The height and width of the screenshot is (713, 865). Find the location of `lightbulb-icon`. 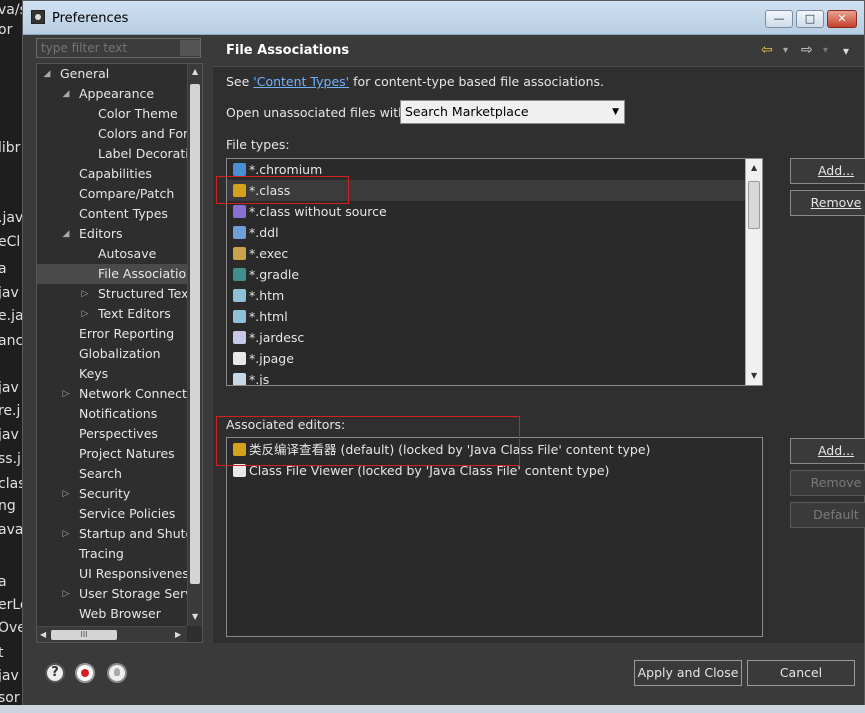

lightbulb-icon is located at coordinates (117, 673).